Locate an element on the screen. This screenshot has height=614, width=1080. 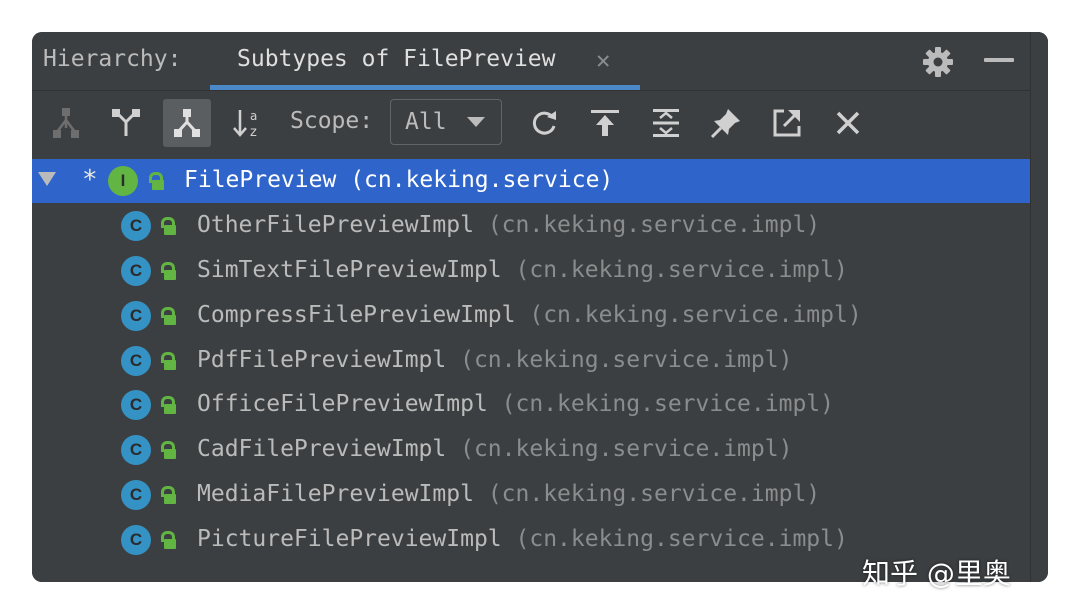
pin-icon is located at coordinates (725, 124).